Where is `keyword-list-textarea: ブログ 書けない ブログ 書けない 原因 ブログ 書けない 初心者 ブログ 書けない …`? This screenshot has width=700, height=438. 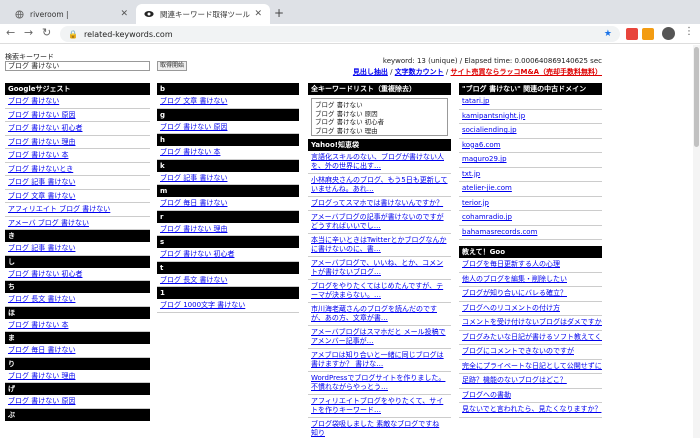 keyword-list-textarea: ブログ 書けない ブログ 書けない 原因 ブログ 書けない 初心者 ブログ 書けない … is located at coordinates (379, 117).